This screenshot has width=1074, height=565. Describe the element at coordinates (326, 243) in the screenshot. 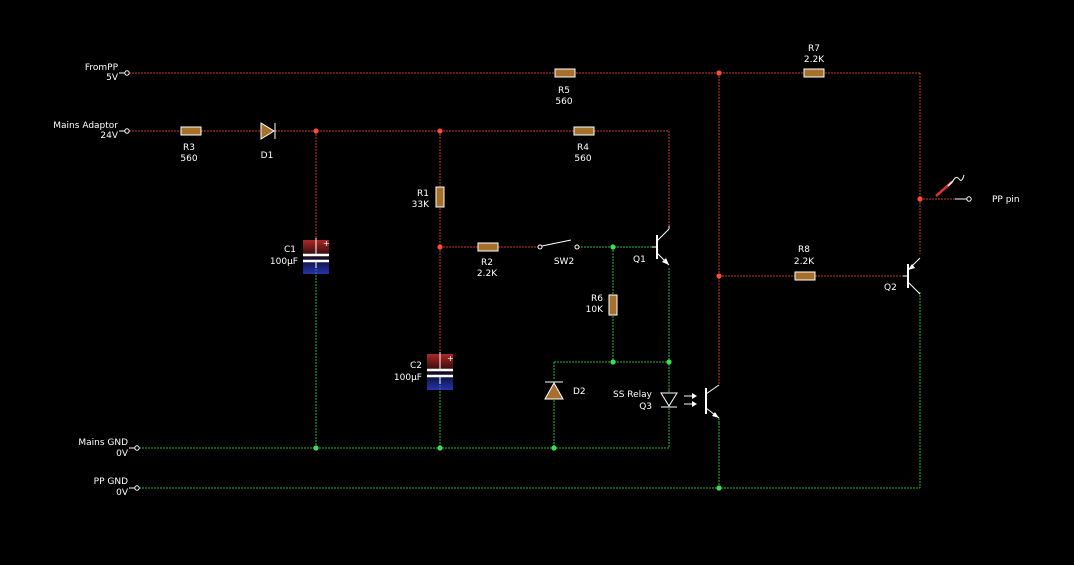

I see `capacitor-c1-plus-icon: +` at that location.